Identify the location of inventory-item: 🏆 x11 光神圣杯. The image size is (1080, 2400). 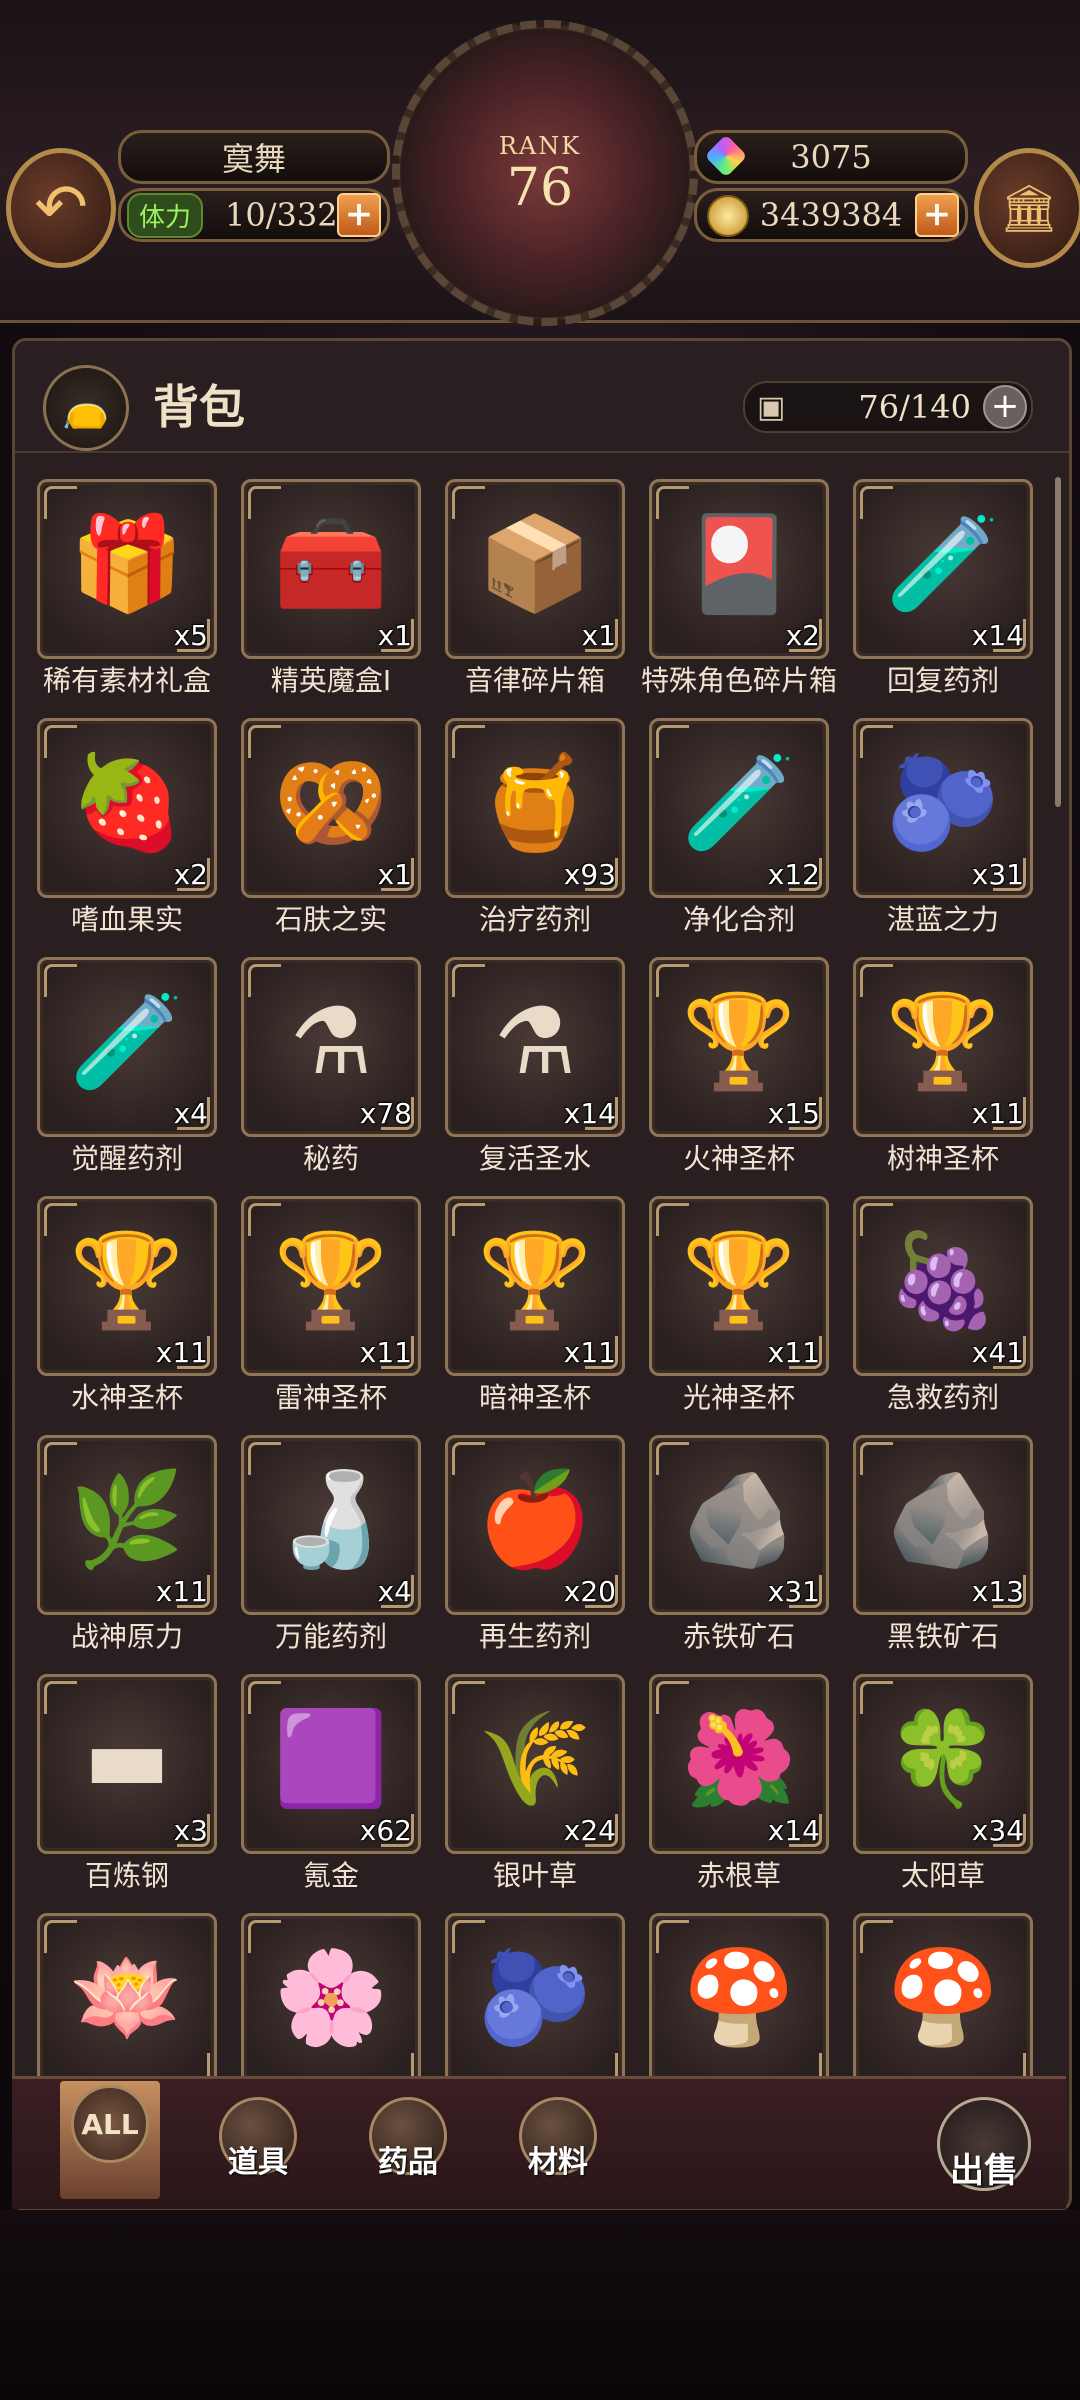
(739, 1315).